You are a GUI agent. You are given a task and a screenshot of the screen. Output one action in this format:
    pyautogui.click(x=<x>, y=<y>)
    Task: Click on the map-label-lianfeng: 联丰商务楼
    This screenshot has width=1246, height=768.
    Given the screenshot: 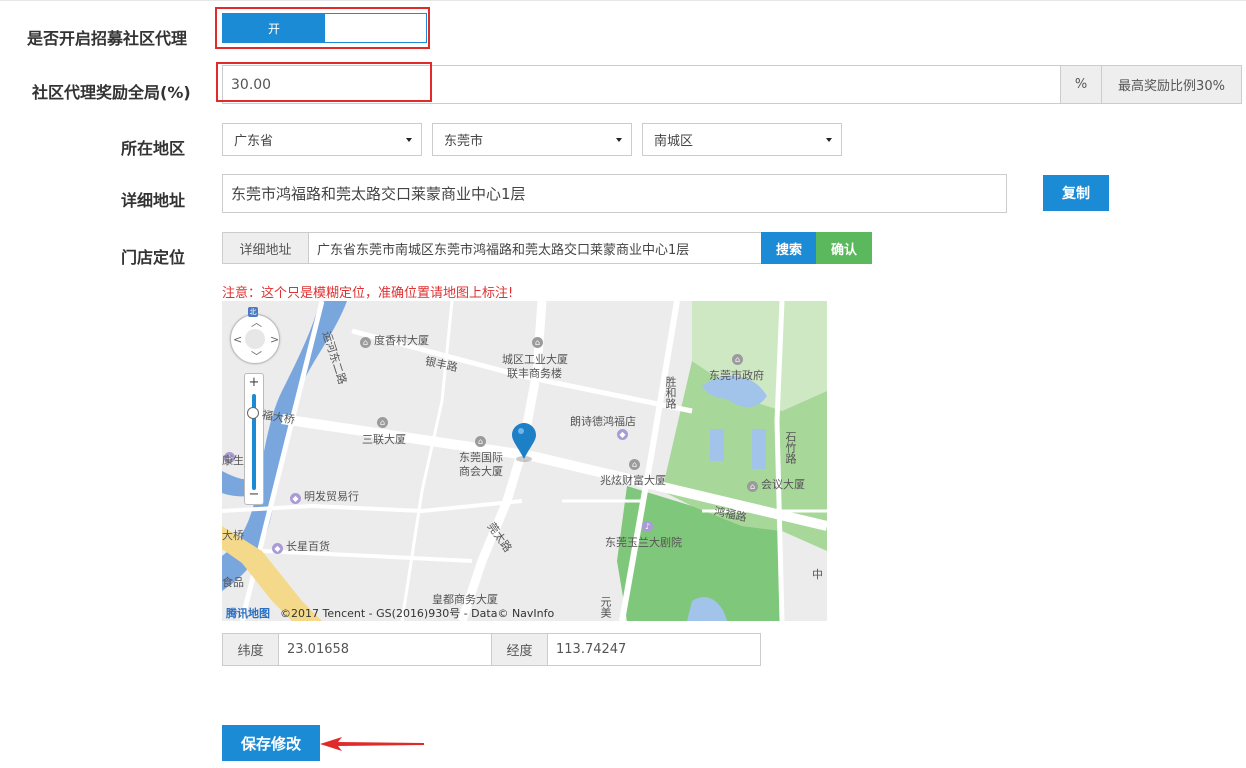 What is the action you would take?
    pyautogui.click(x=534, y=373)
    